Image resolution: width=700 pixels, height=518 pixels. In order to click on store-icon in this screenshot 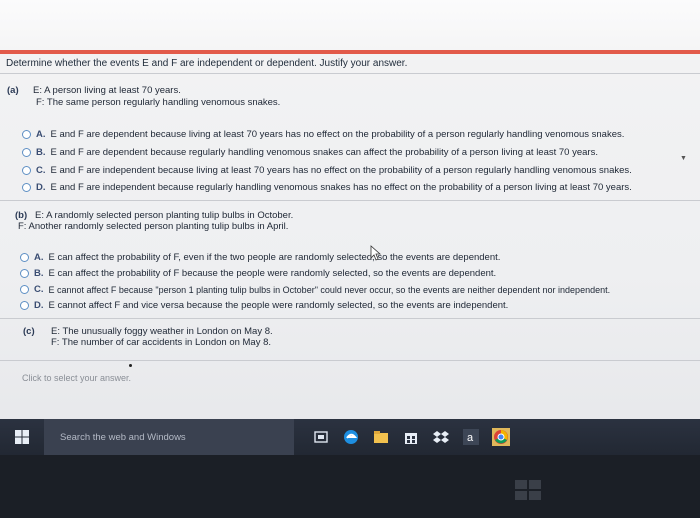, I will do `click(411, 437)`.